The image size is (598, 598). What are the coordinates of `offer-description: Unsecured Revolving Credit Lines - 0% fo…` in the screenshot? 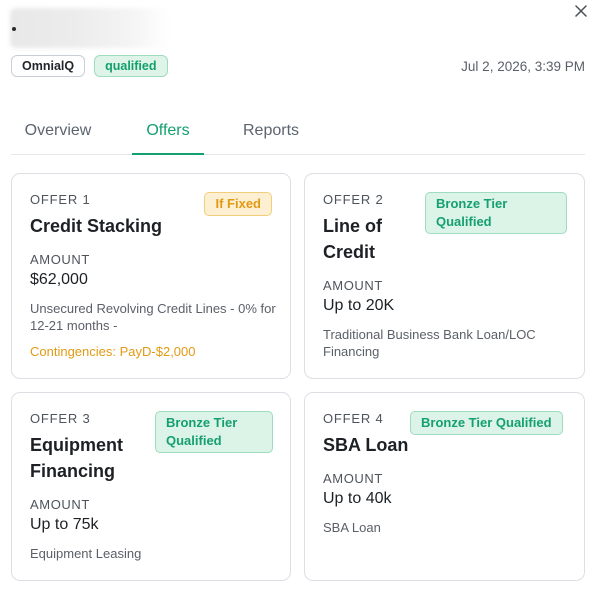 It's located at (153, 317).